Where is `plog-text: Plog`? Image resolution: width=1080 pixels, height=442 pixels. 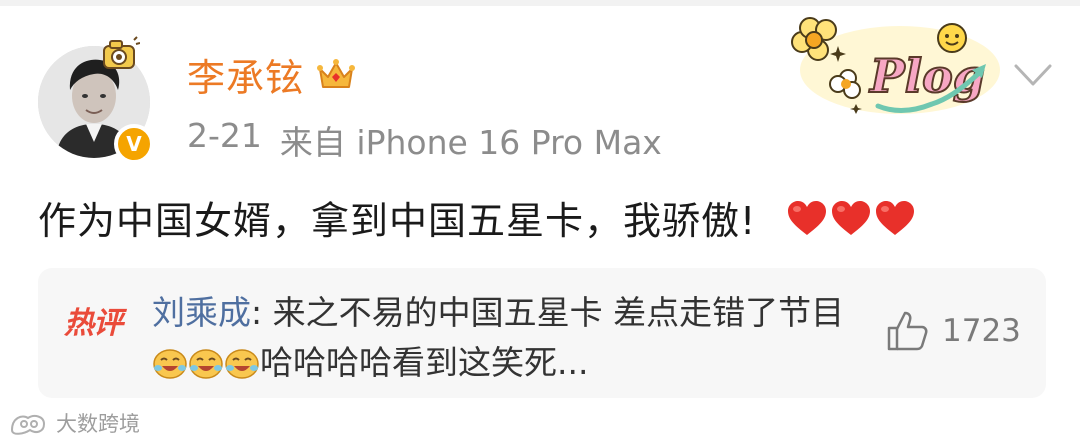
plog-text: Plog is located at coordinates (926, 76).